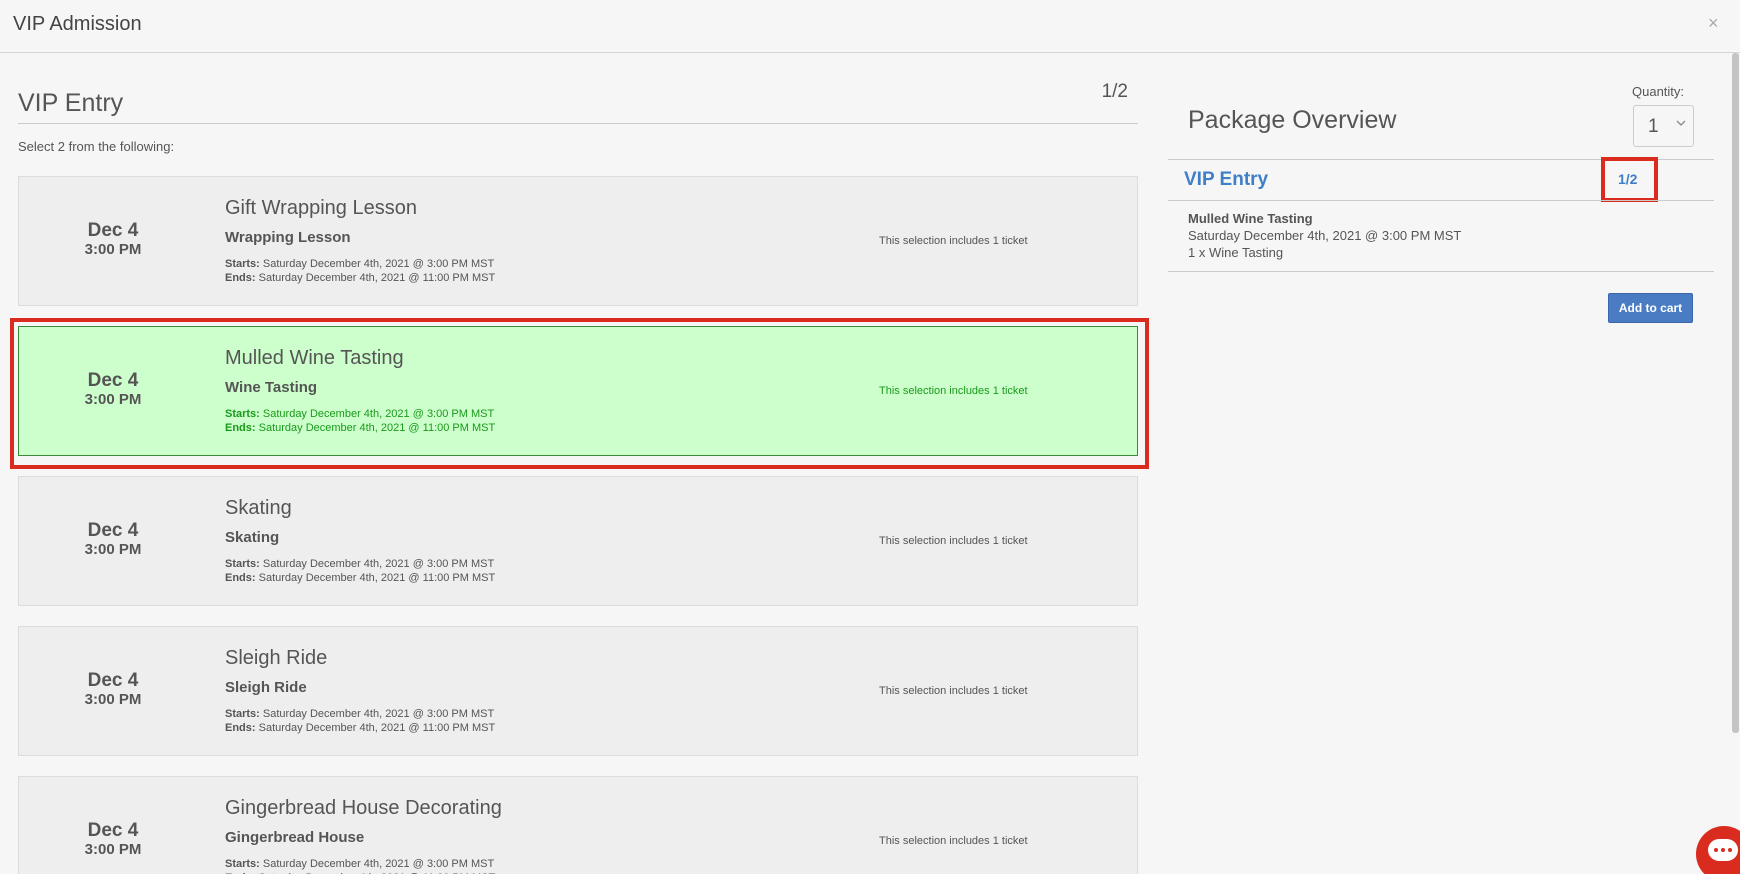  Describe the element at coordinates (363, 808) in the screenshot. I see `option-name: Gingerbread House Decorating` at that location.